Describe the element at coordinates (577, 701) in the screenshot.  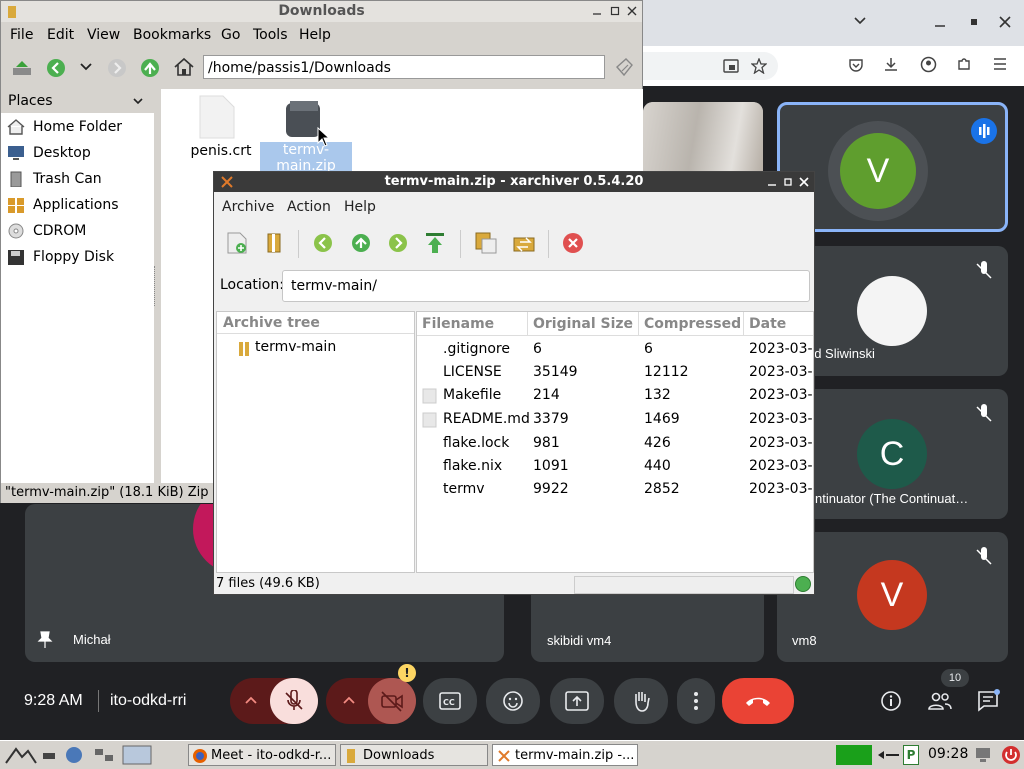
I see `present-button` at that location.